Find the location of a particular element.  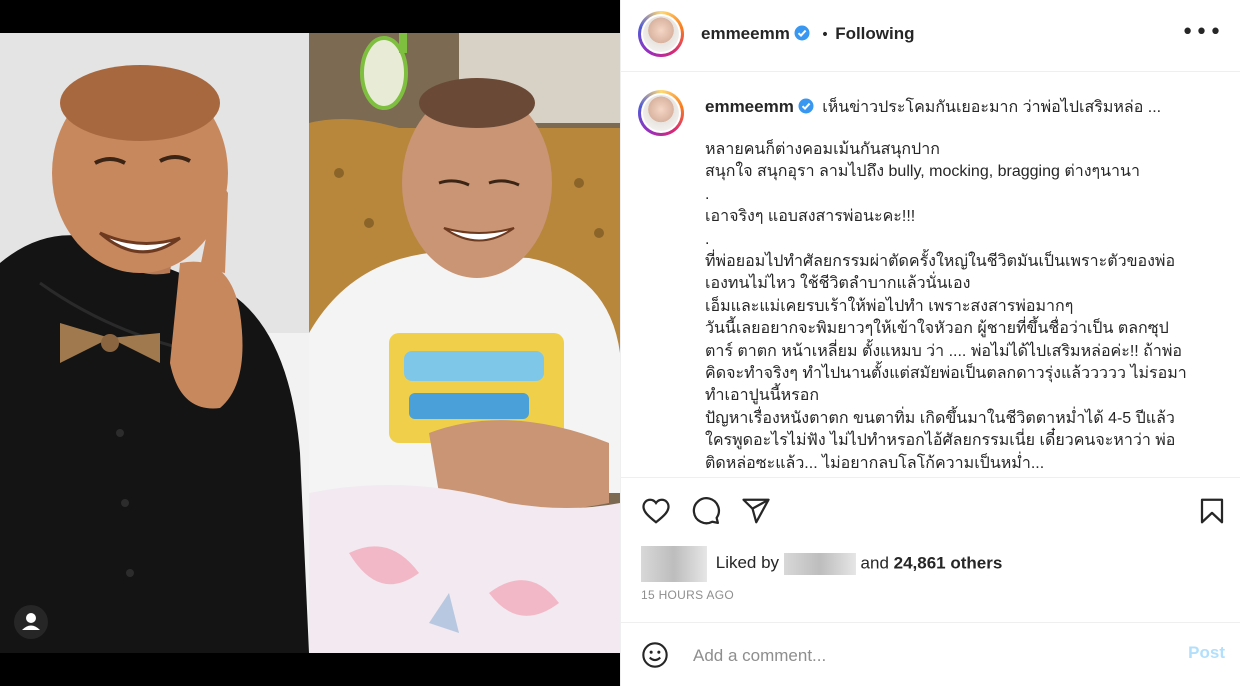

user-tag-button is located at coordinates (31, 622).